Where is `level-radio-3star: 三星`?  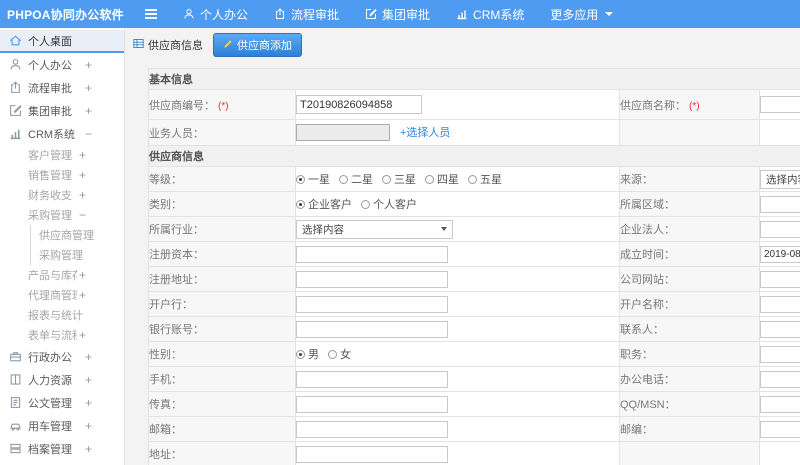 level-radio-3star: 三星 is located at coordinates (399, 179).